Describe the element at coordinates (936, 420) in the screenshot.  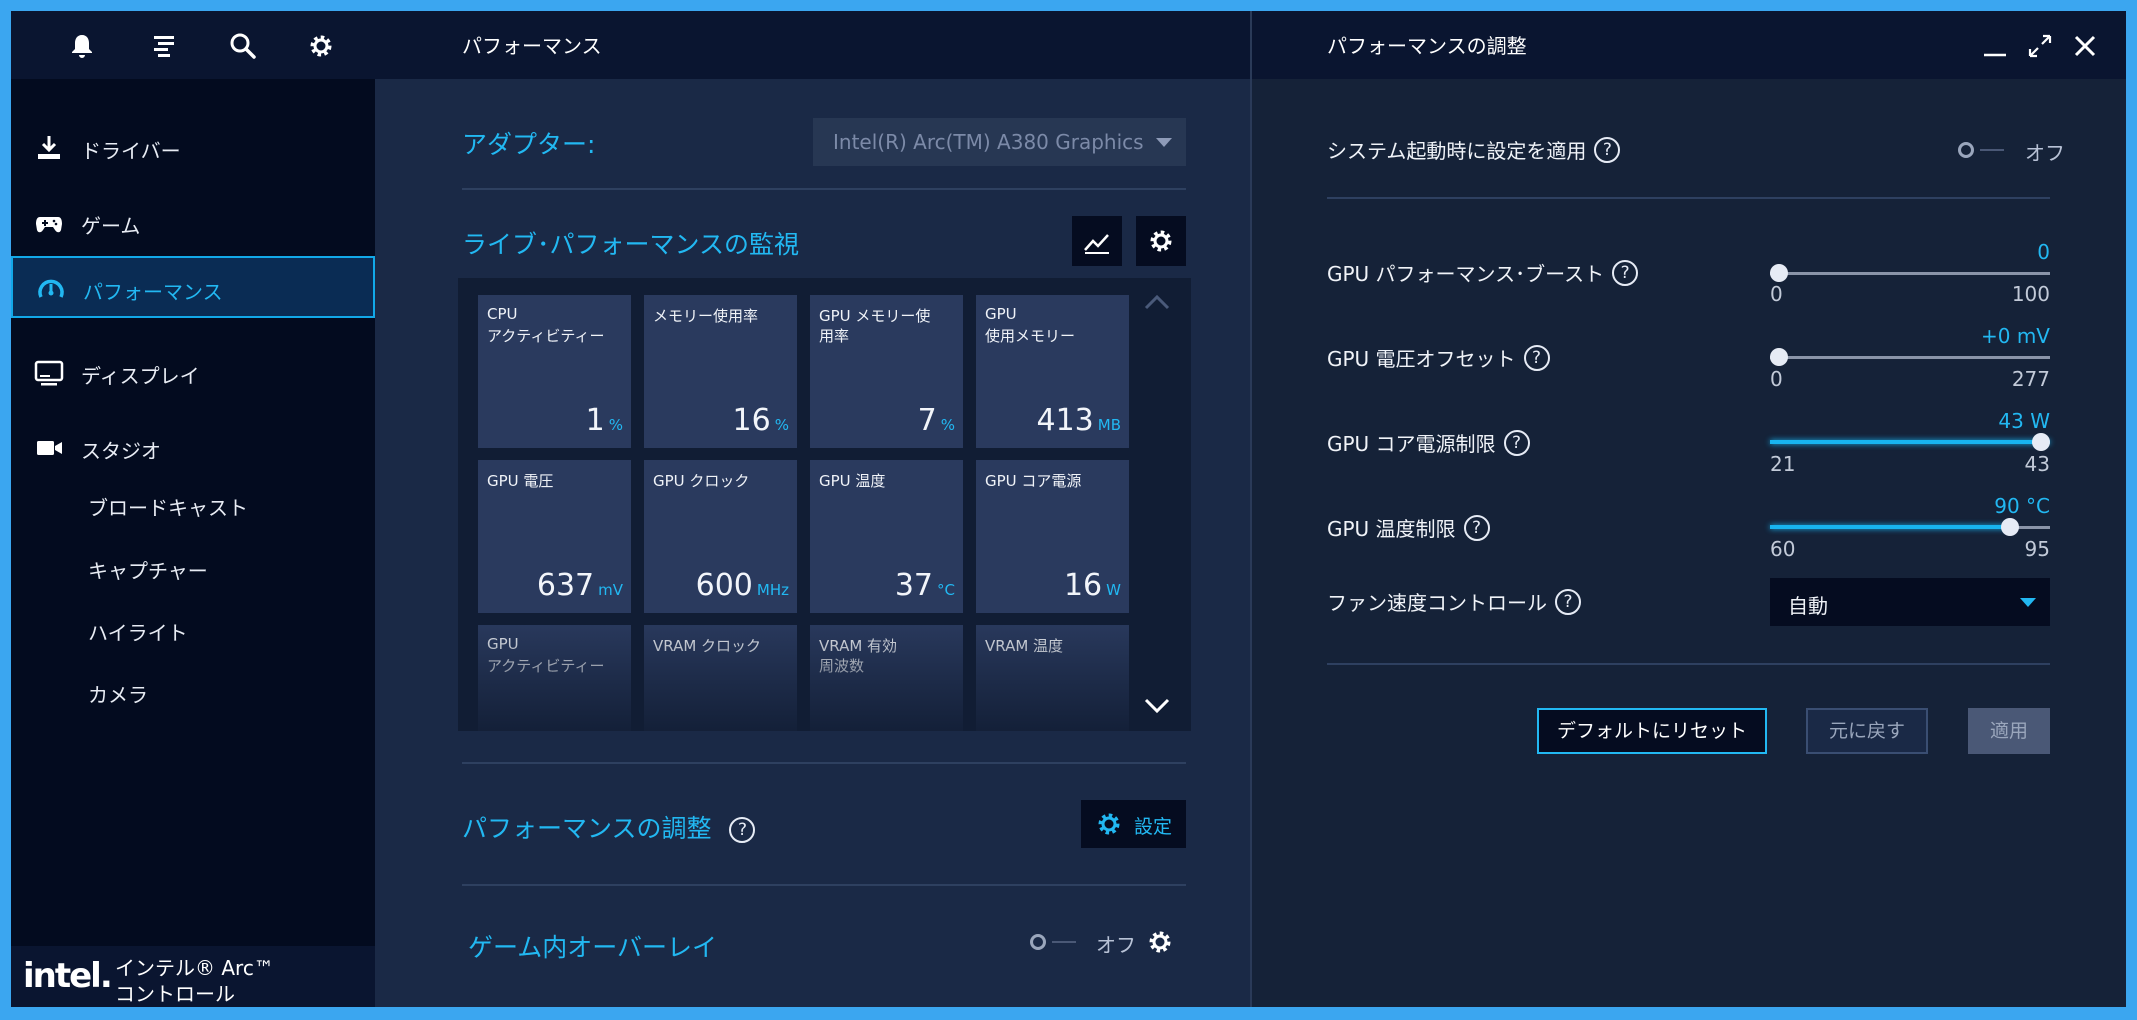
I see `metric-value: 7%` at that location.